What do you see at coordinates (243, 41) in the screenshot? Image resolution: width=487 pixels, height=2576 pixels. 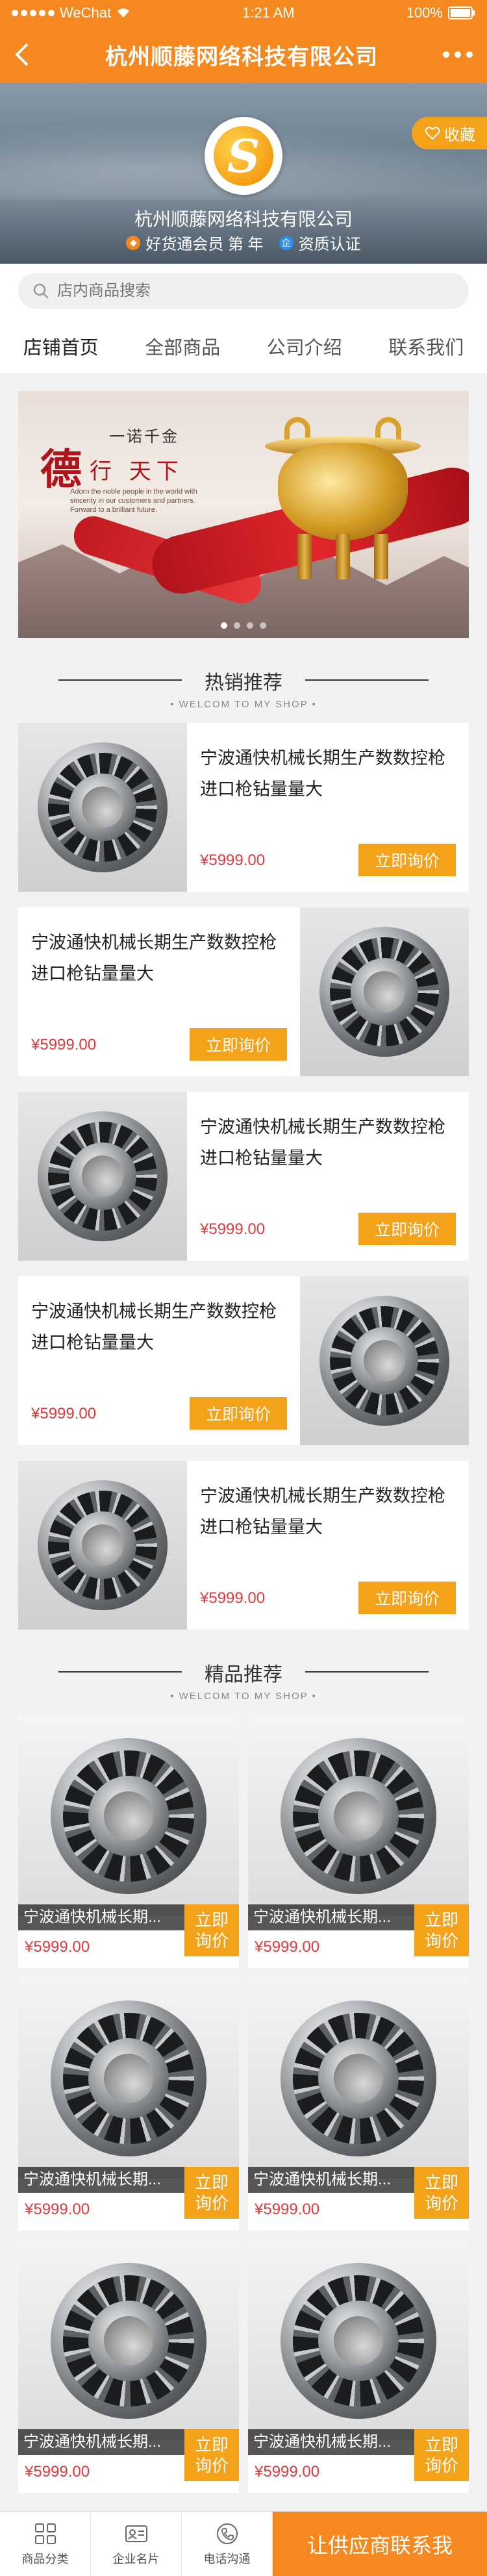 I see `top-bar: WeChat 1:21 AM 100% 杭州顺藤网络科技有限公司` at bounding box center [243, 41].